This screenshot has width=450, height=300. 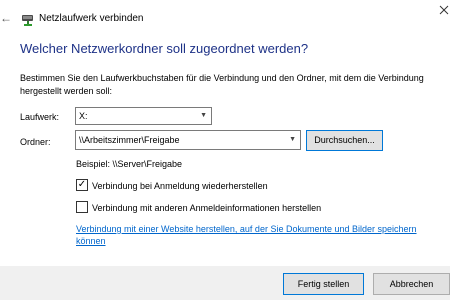 I want to click on back-arrow-icon: ←, so click(x=6, y=18).